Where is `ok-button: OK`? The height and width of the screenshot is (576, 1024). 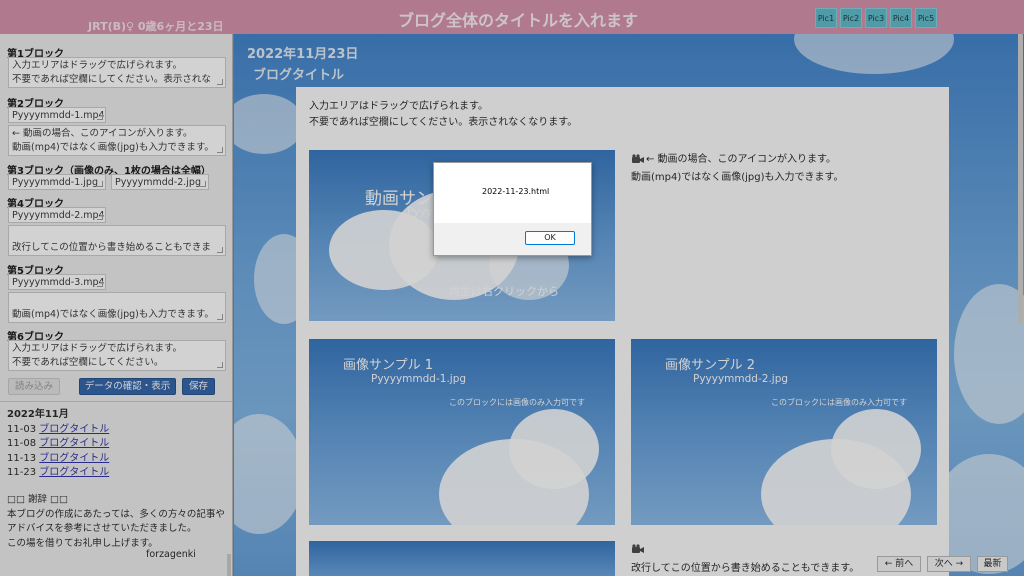 ok-button: OK is located at coordinates (550, 238).